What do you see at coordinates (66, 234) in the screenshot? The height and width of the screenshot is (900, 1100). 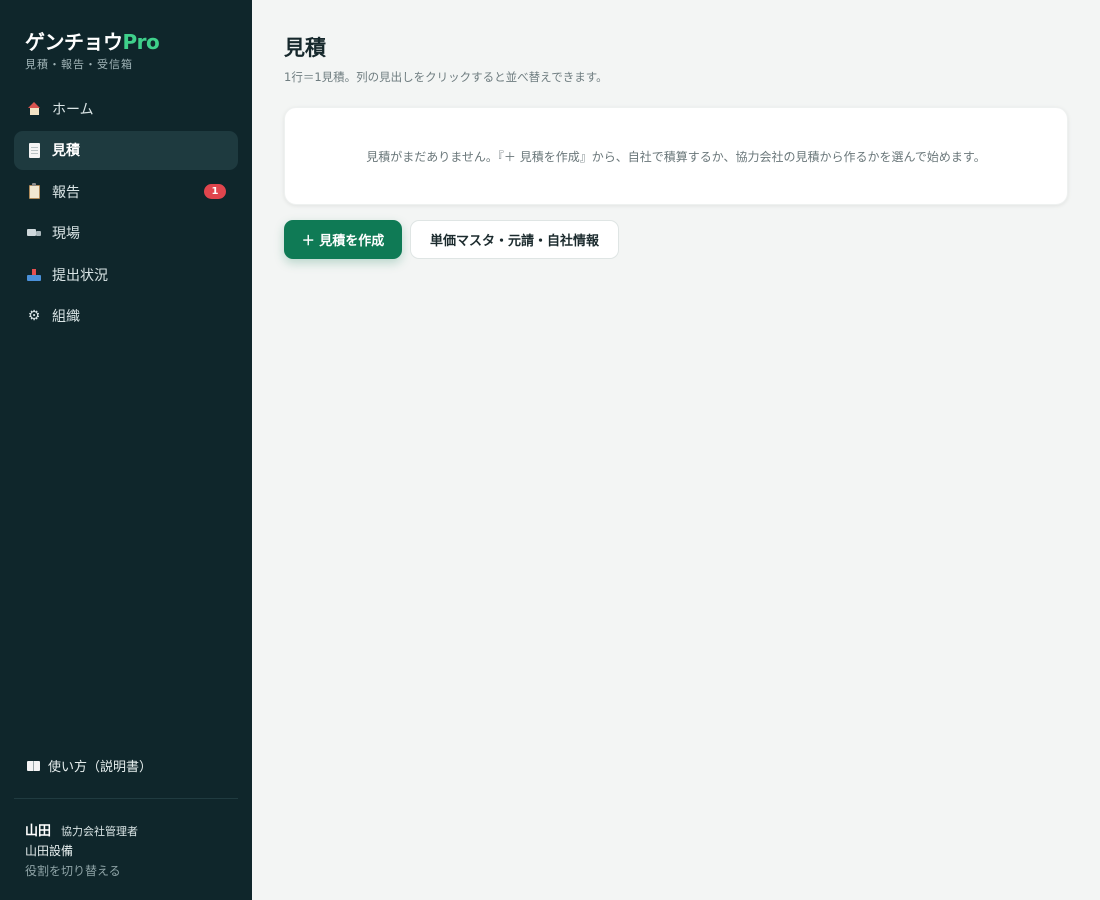 I see `sidebar-item-label: 現場` at bounding box center [66, 234].